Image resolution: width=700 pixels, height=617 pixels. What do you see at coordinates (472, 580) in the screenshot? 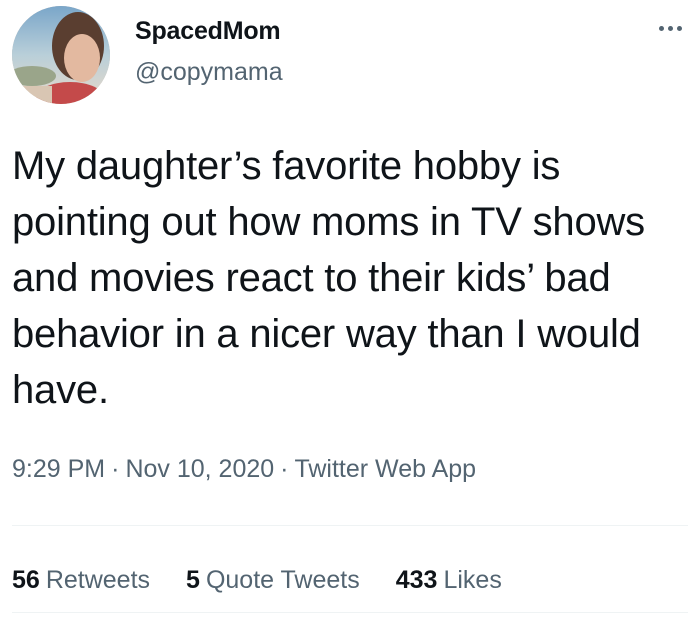
I see `likes-label: Likes` at bounding box center [472, 580].